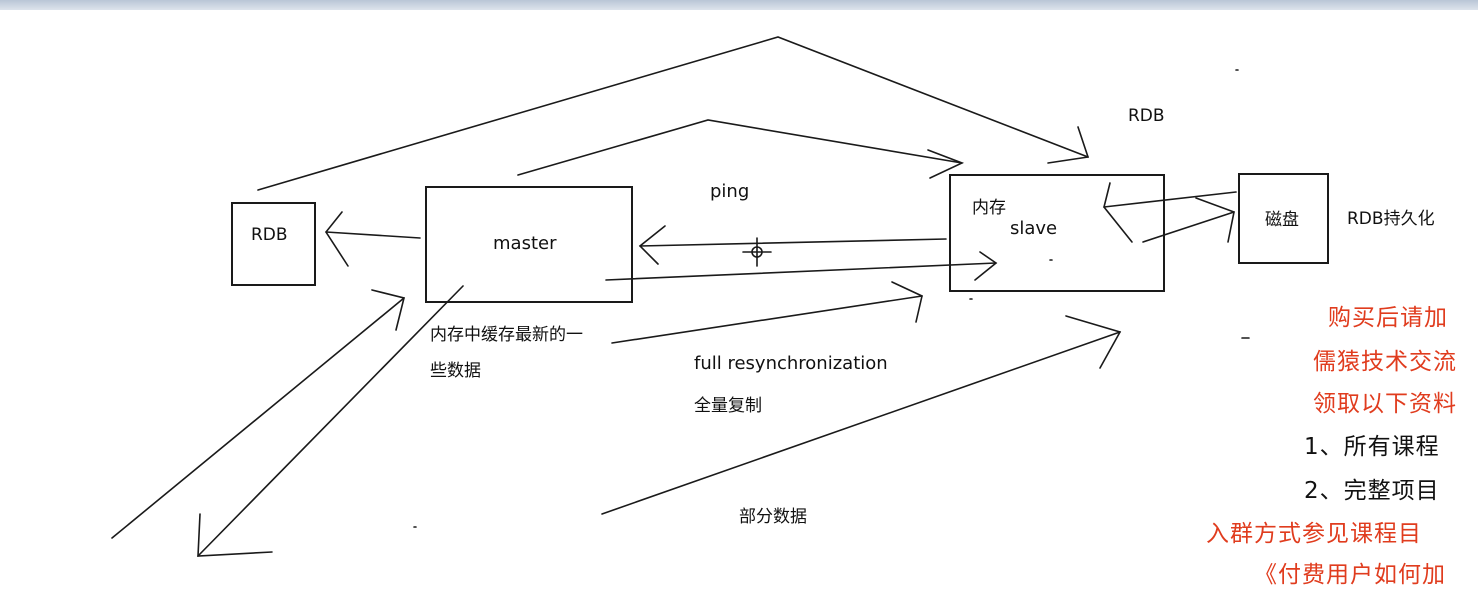 This screenshot has height=589, width=1478. I want to click on rdb-left-box: RDB, so click(273, 244).